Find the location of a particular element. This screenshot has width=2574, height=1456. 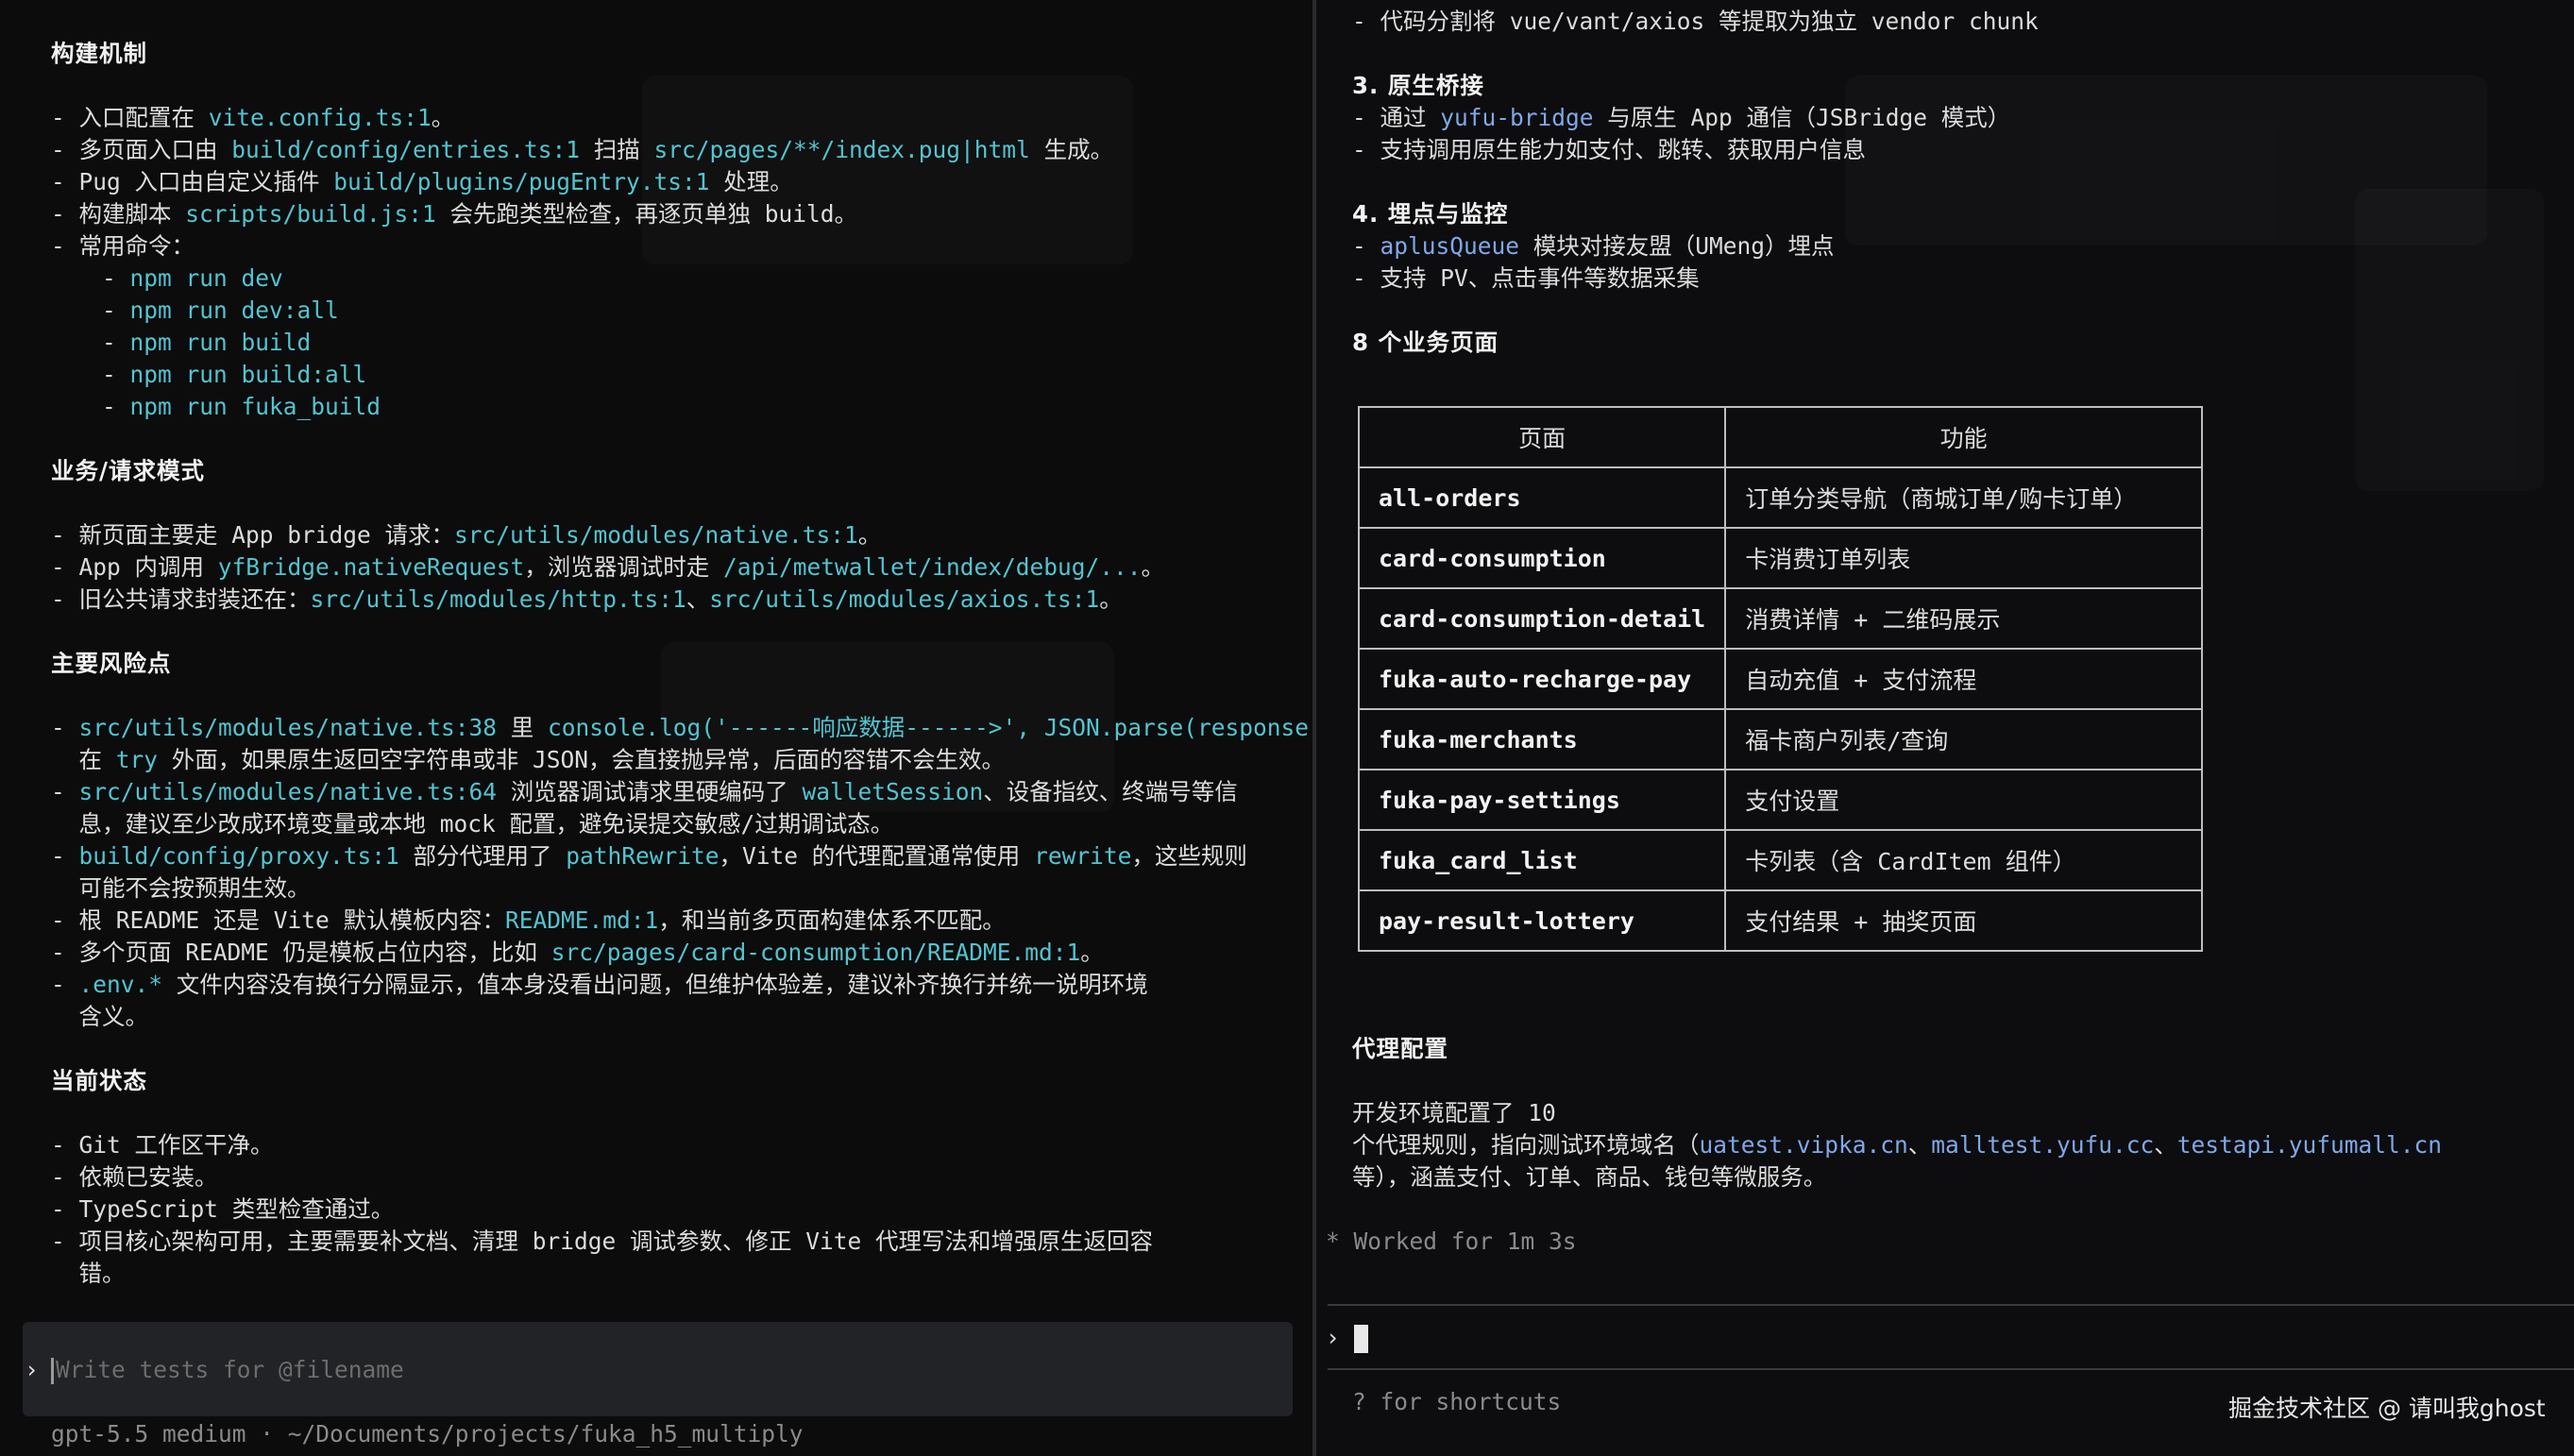

table-row: fuka-merchants 福卡商户列表/查询 is located at coordinates (1780, 739).